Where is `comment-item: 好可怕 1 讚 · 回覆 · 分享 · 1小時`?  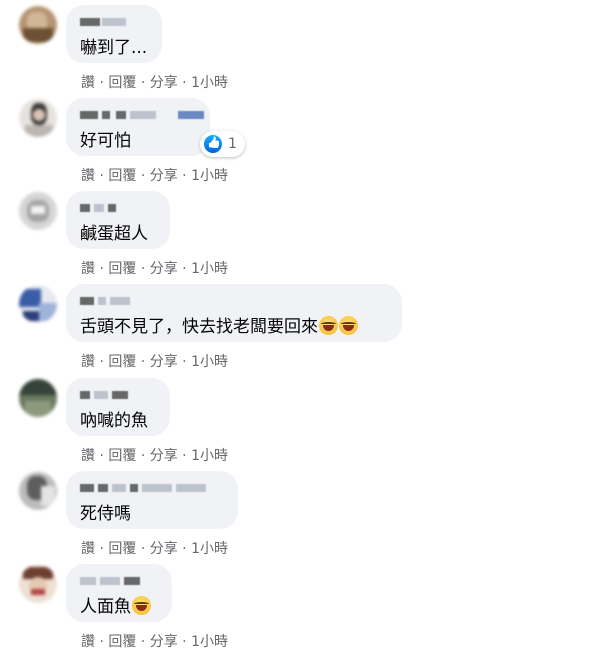
comment-item: 好可怕 1 讚 · 回覆 · 分享 · 1小時 is located at coordinates (301, 139).